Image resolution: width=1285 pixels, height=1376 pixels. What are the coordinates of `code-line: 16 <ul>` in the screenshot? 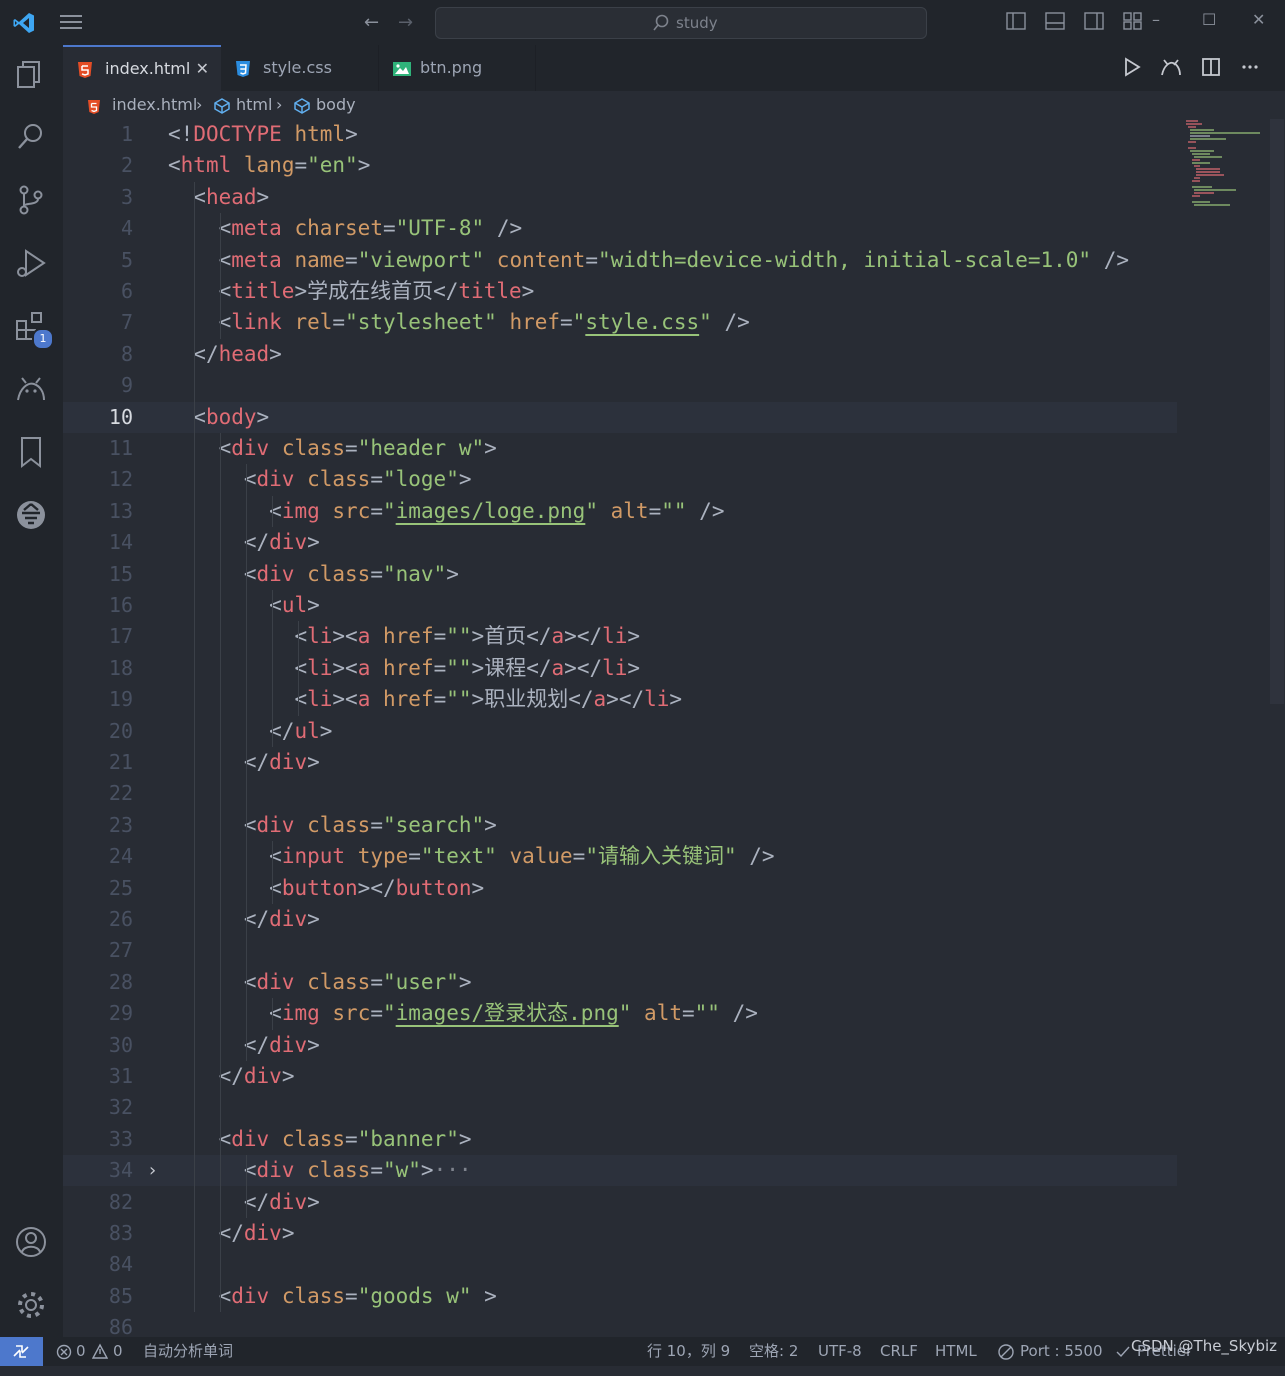 It's located at (620, 605).